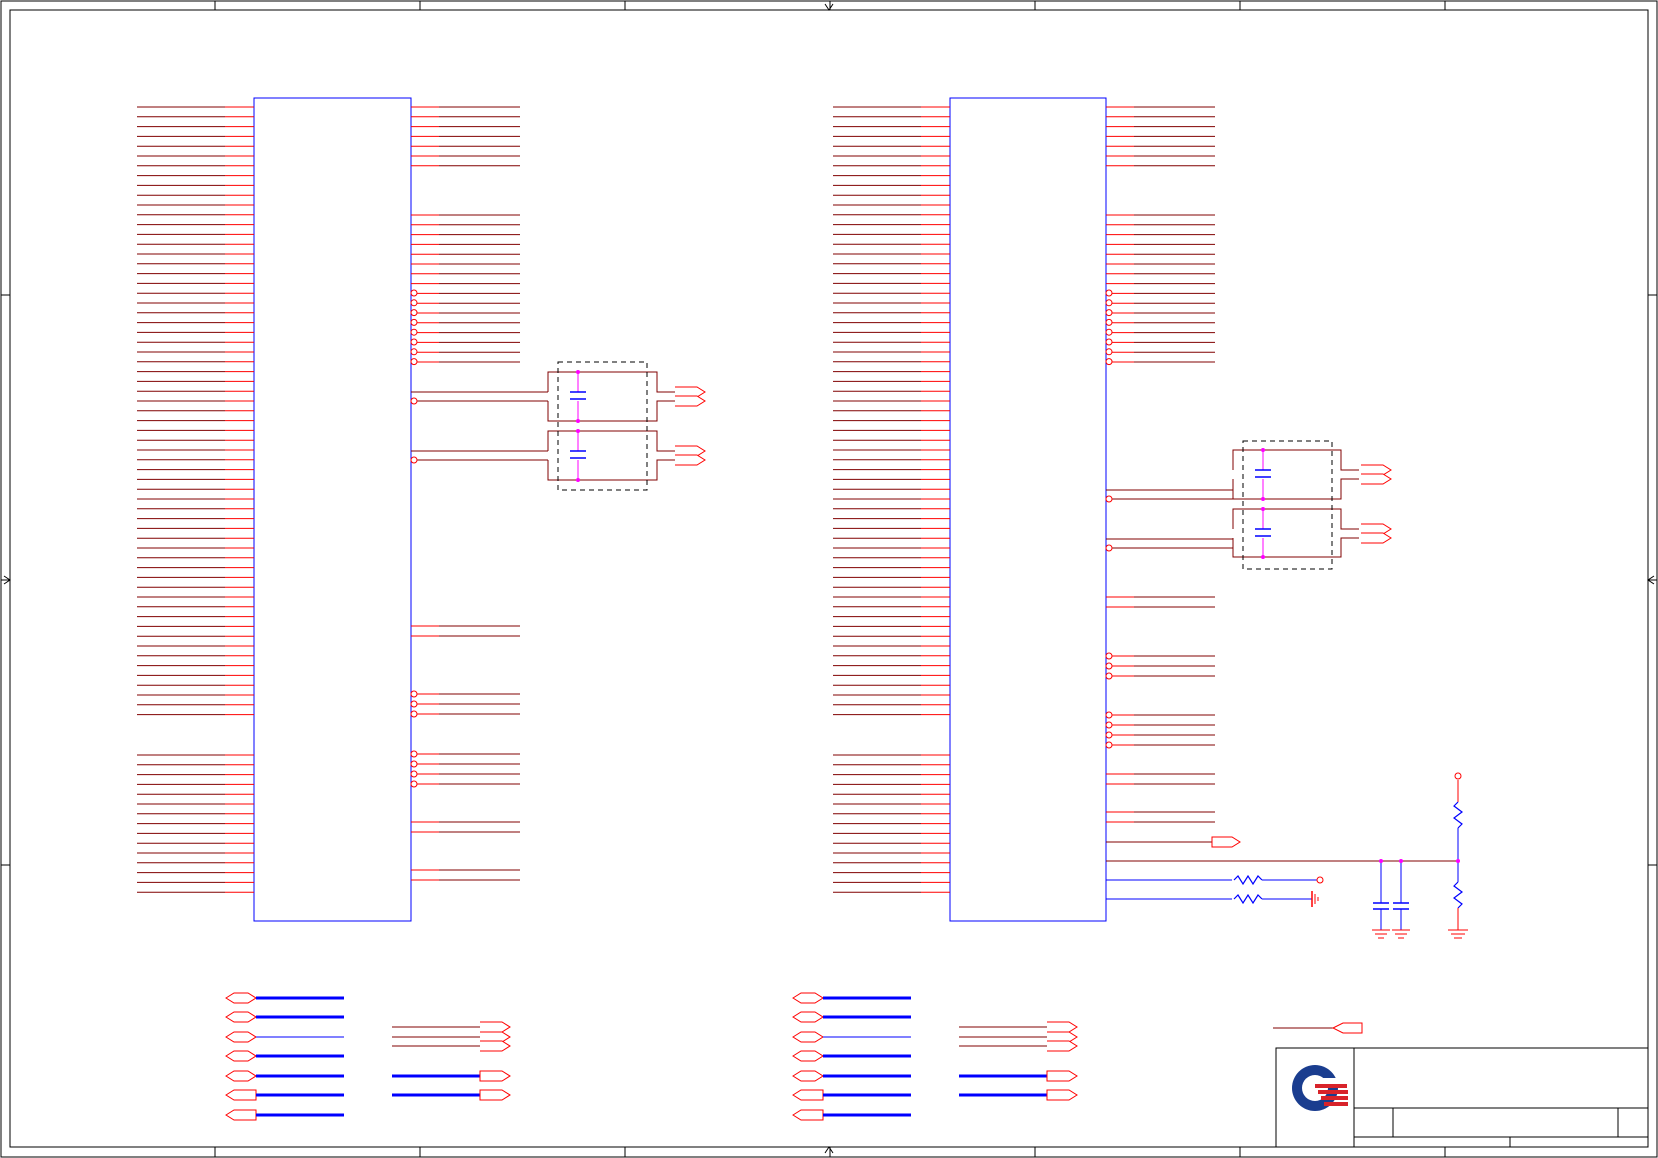 This screenshot has width=1658, height=1158. Describe the element at coordinates (1347, 1028) in the screenshot. I see `input-port-connector` at that location.